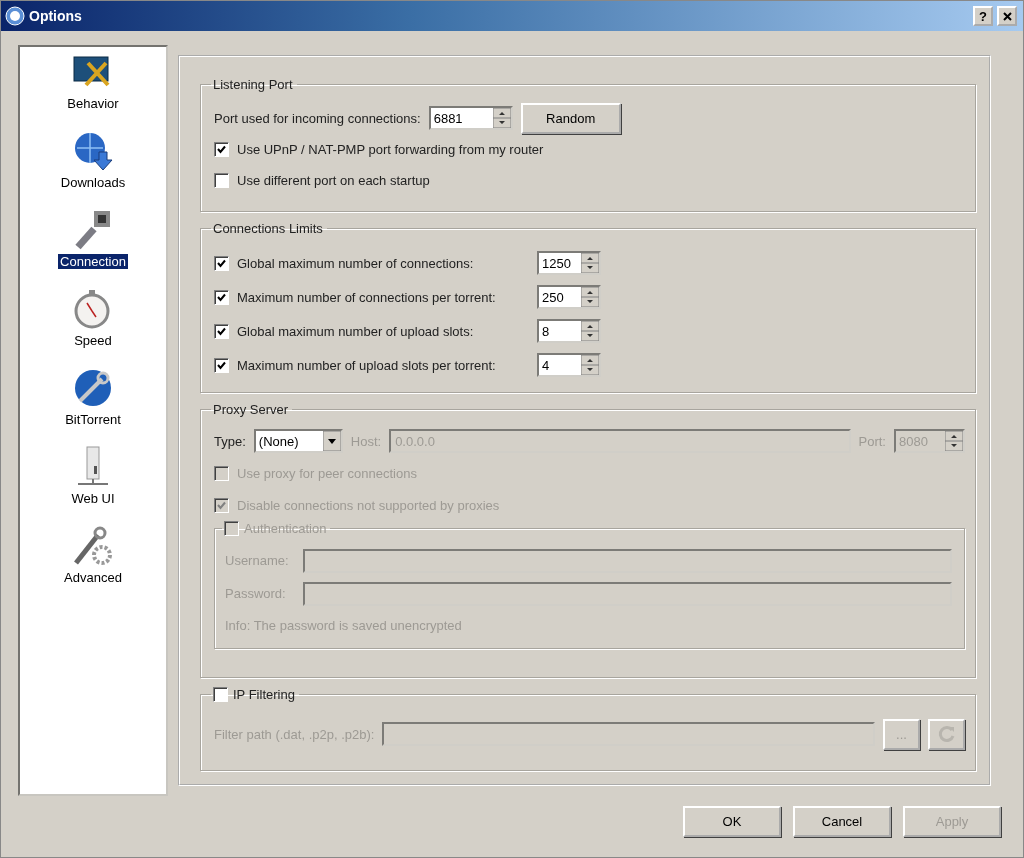  Describe the element at coordinates (93, 546) in the screenshot. I see `wrench-gear-icon` at that location.